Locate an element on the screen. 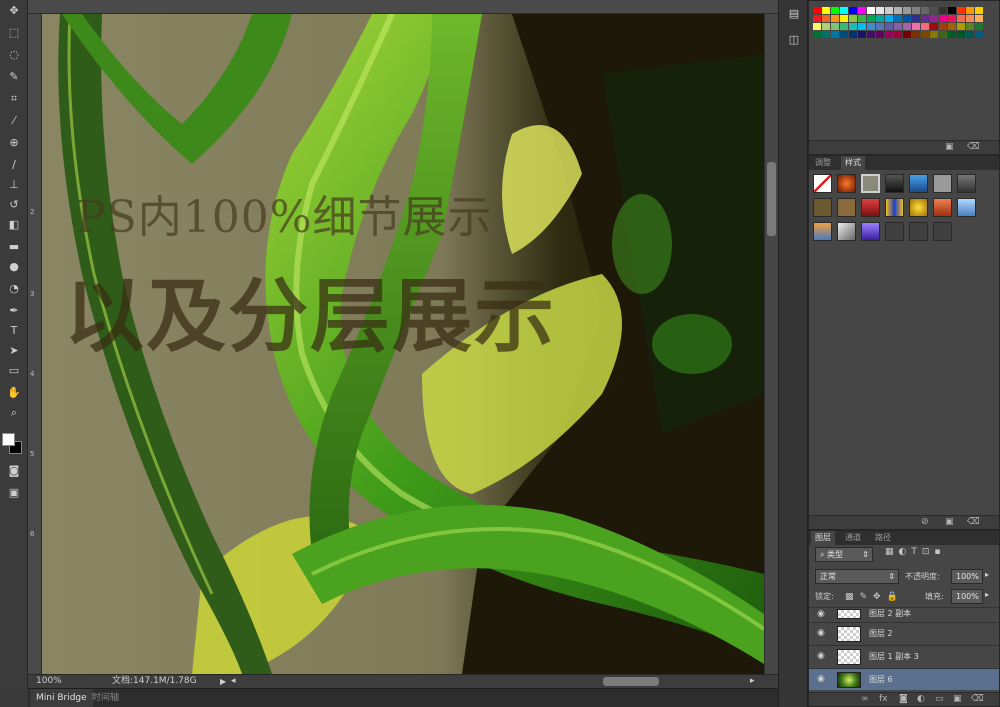 This screenshot has width=1000, height=707. opacity-field: 100% is located at coordinates (967, 576).